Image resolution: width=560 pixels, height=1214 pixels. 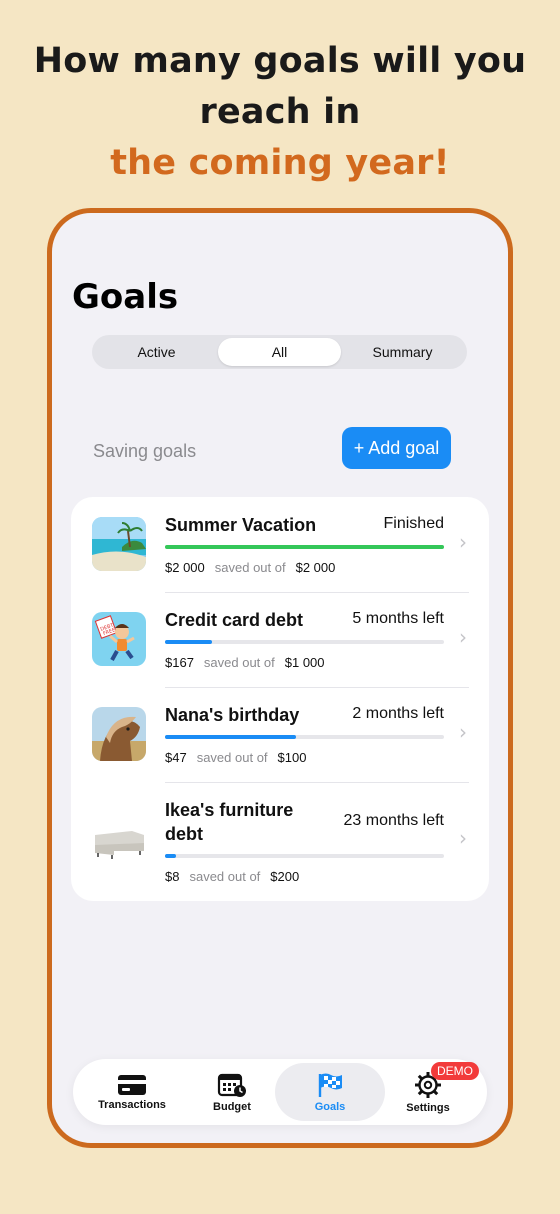 What do you see at coordinates (234, 620) in the screenshot?
I see `goal-name: Credit card debt` at bounding box center [234, 620].